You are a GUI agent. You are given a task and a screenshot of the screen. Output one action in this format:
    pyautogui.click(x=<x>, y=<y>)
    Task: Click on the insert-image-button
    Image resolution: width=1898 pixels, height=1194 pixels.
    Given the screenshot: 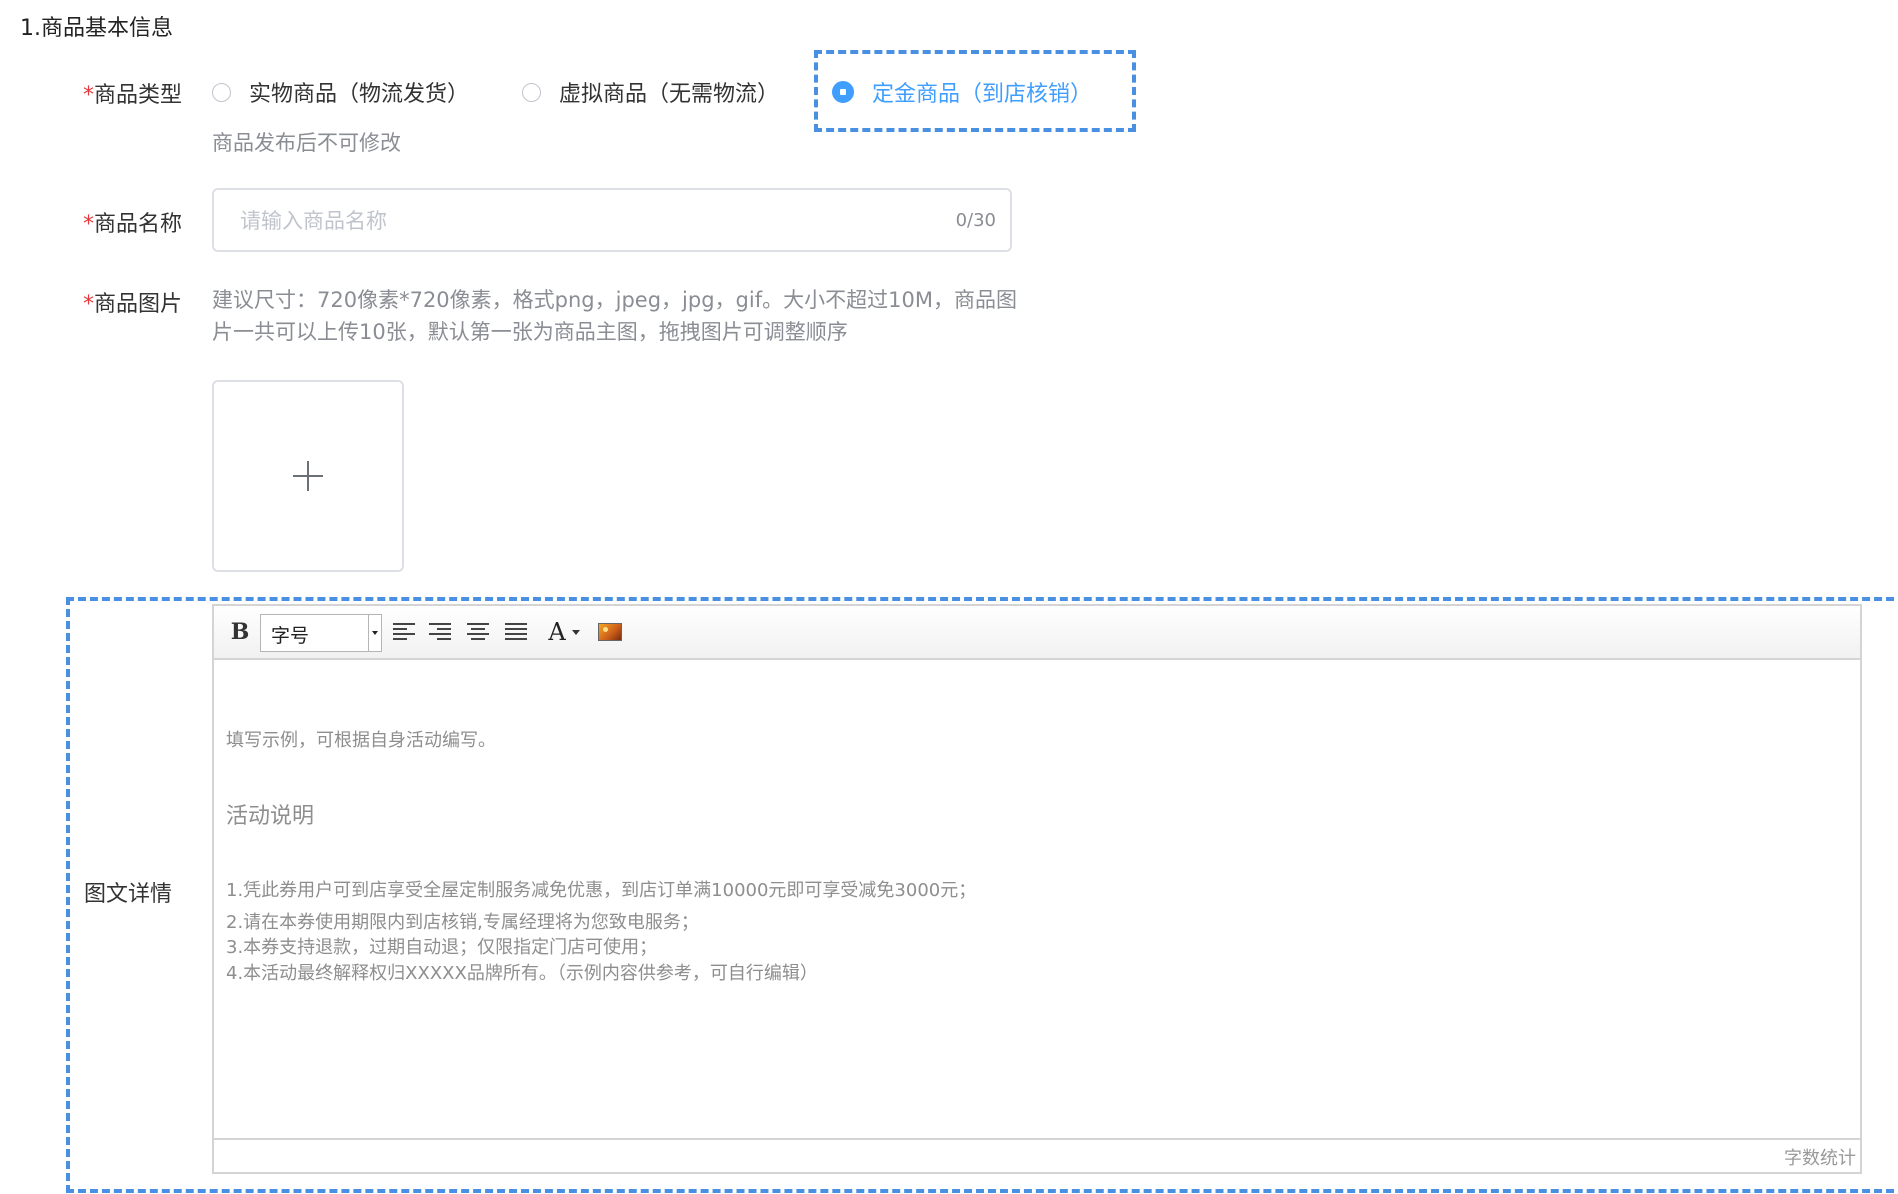 What is the action you would take?
    pyautogui.click(x=610, y=632)
    